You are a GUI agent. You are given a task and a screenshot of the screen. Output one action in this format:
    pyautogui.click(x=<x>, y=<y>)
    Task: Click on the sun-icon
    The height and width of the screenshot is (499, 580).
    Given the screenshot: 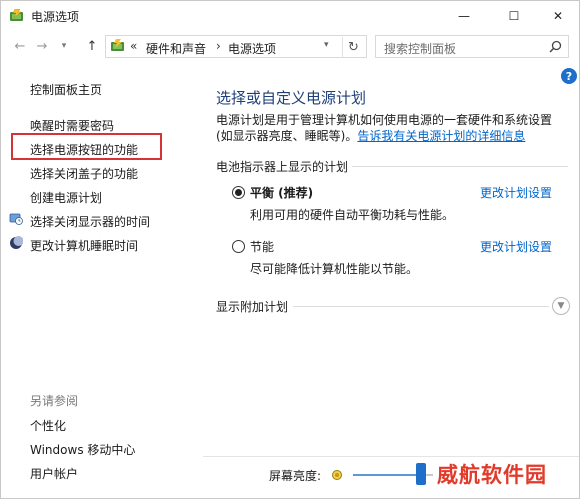 What is the action you would take?
    pyautogui.click(x=337, y=475)
    